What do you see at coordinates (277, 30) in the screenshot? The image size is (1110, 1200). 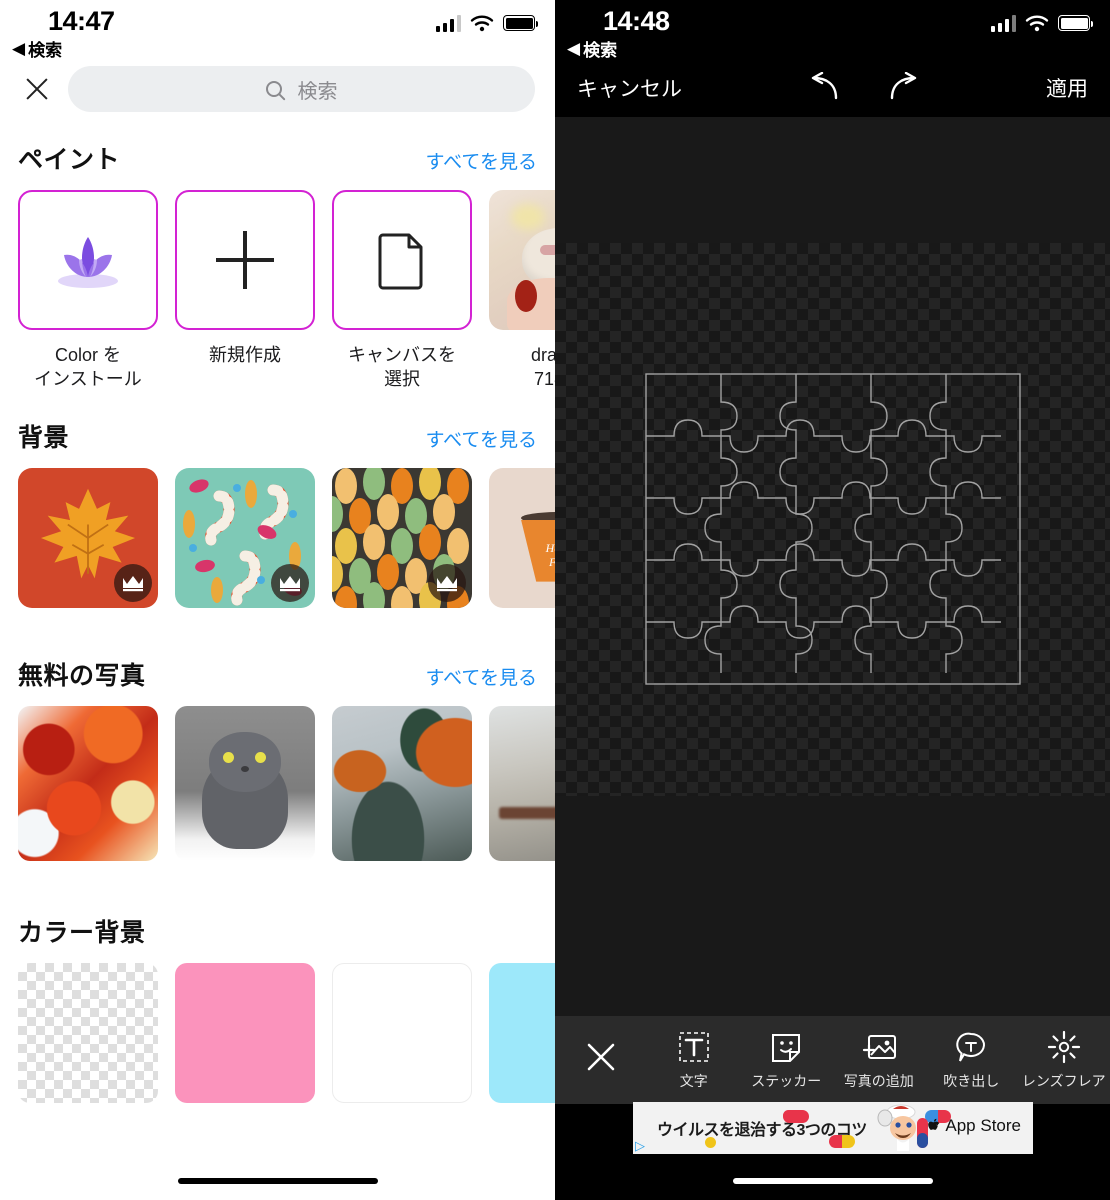 I see `status-bar-left: 14:47 ◀ 検索` at bounding box center [277, 30].